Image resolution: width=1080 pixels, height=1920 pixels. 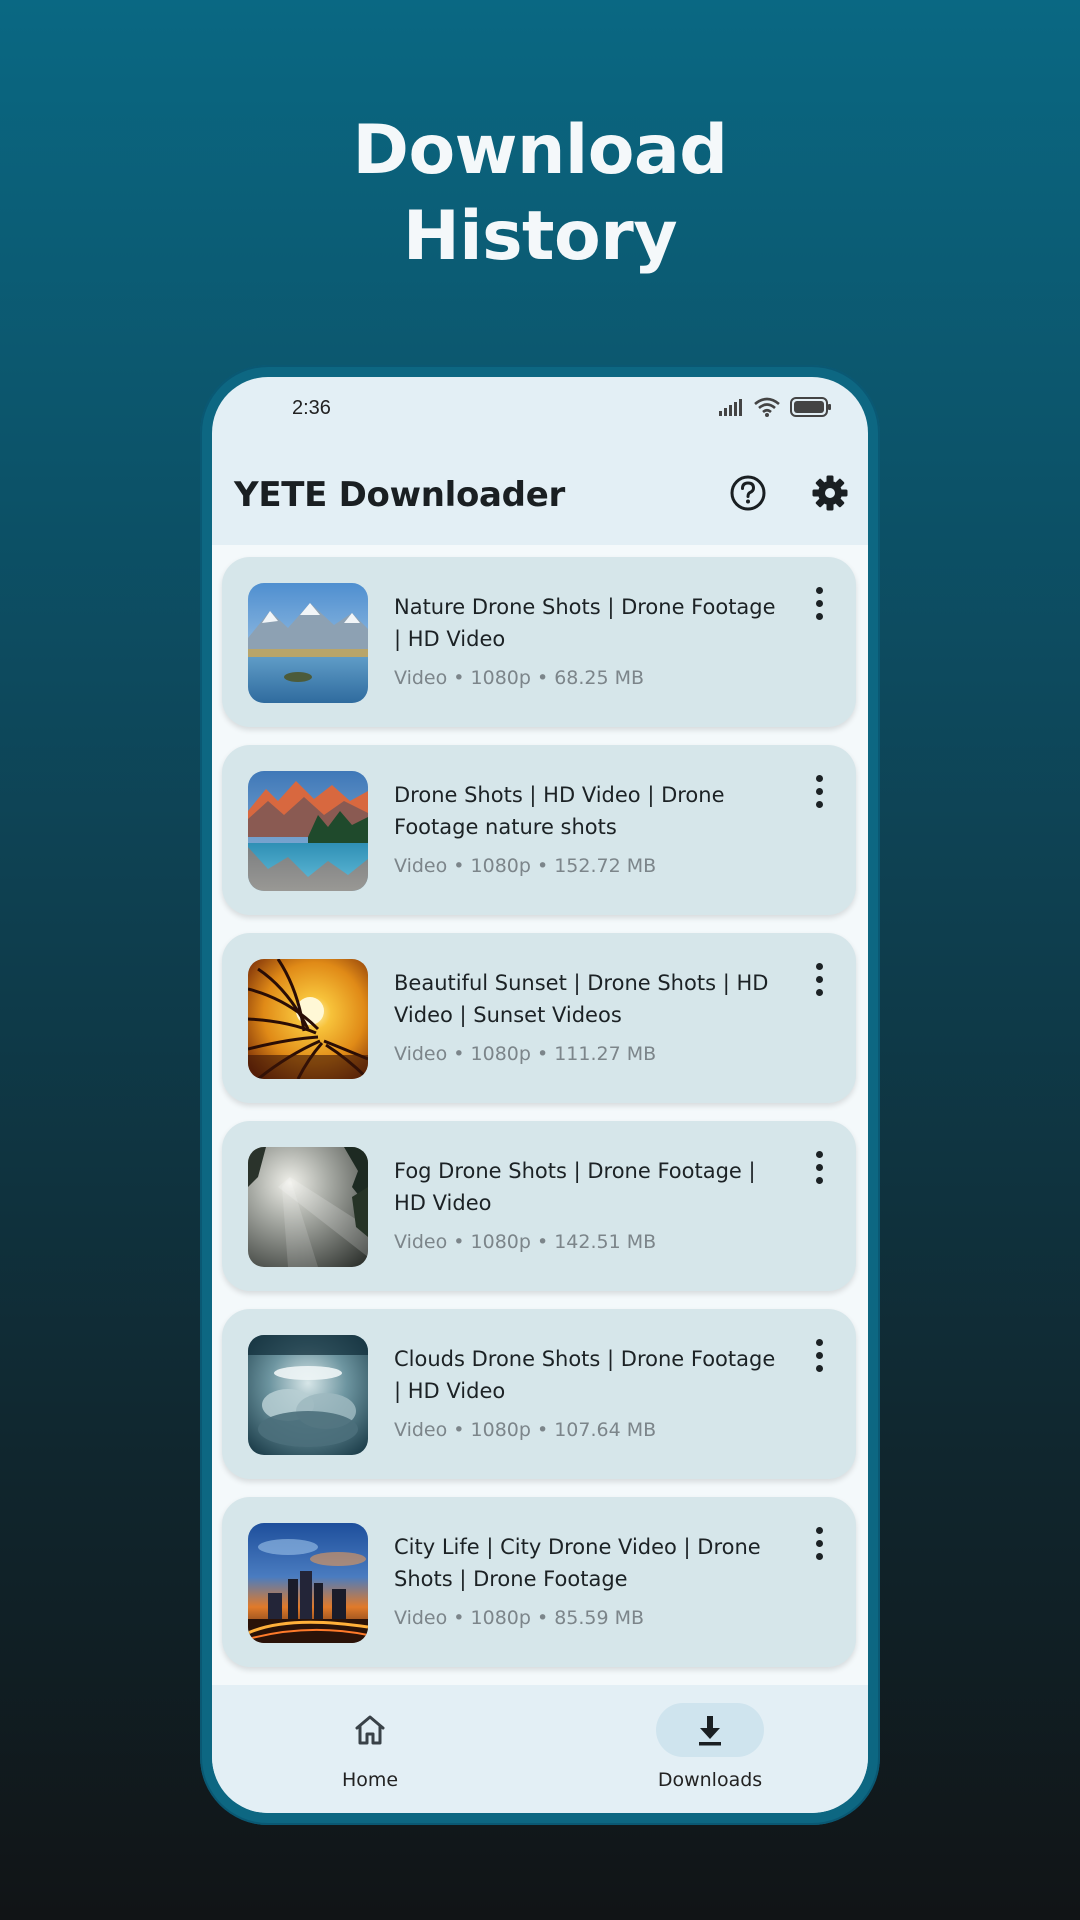 I want to click on wifi-icon, so click(x=767, y=407).